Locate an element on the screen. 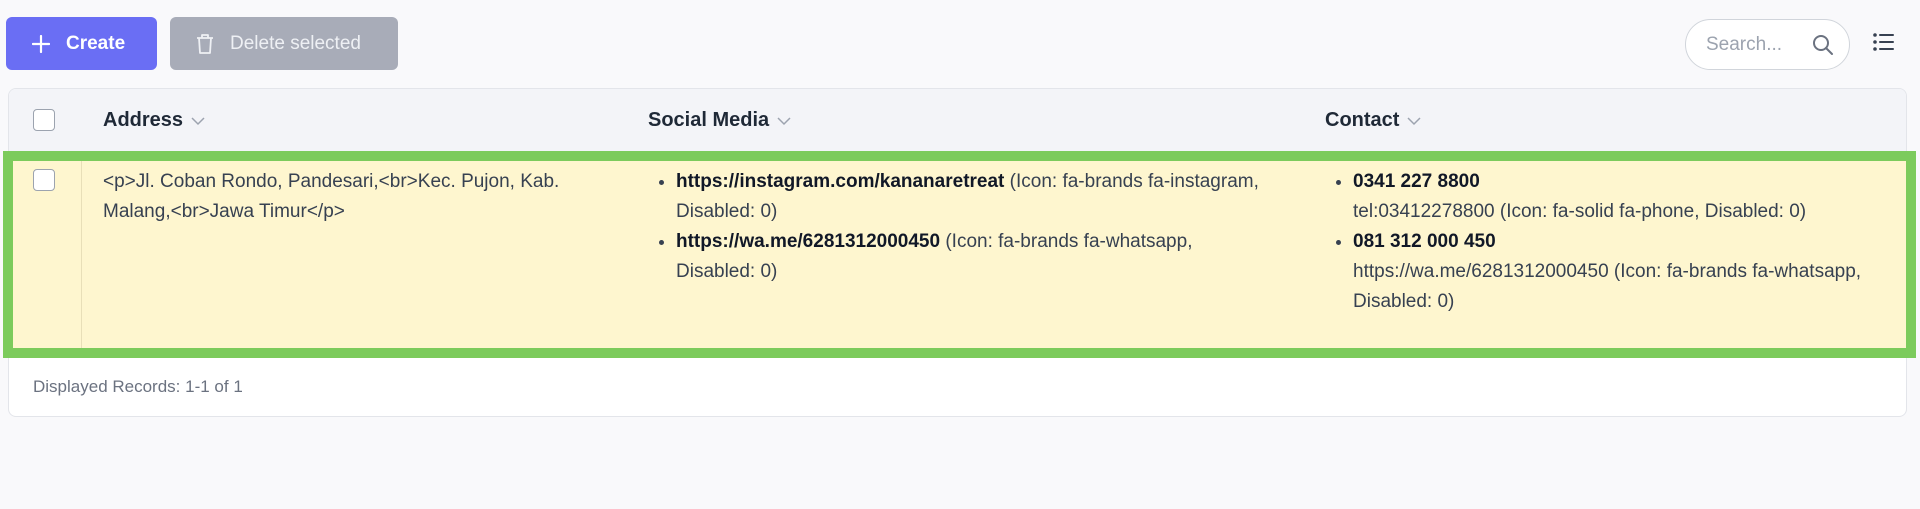 This screenshot has width=1920, height=509. row-checkbox-cell is located at coordinates (45, 253).